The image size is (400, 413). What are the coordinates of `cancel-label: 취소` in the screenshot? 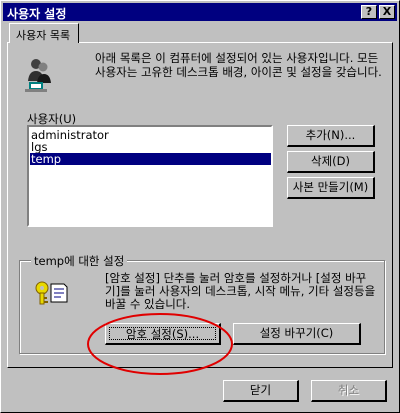 It's located at (348, 390).